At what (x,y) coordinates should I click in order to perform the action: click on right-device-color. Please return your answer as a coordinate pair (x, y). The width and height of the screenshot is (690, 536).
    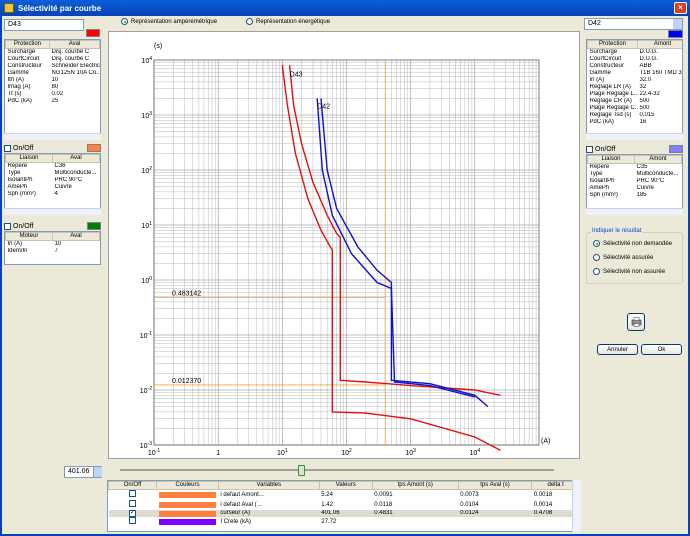
    Looking at the image, I should click on (675, 34).